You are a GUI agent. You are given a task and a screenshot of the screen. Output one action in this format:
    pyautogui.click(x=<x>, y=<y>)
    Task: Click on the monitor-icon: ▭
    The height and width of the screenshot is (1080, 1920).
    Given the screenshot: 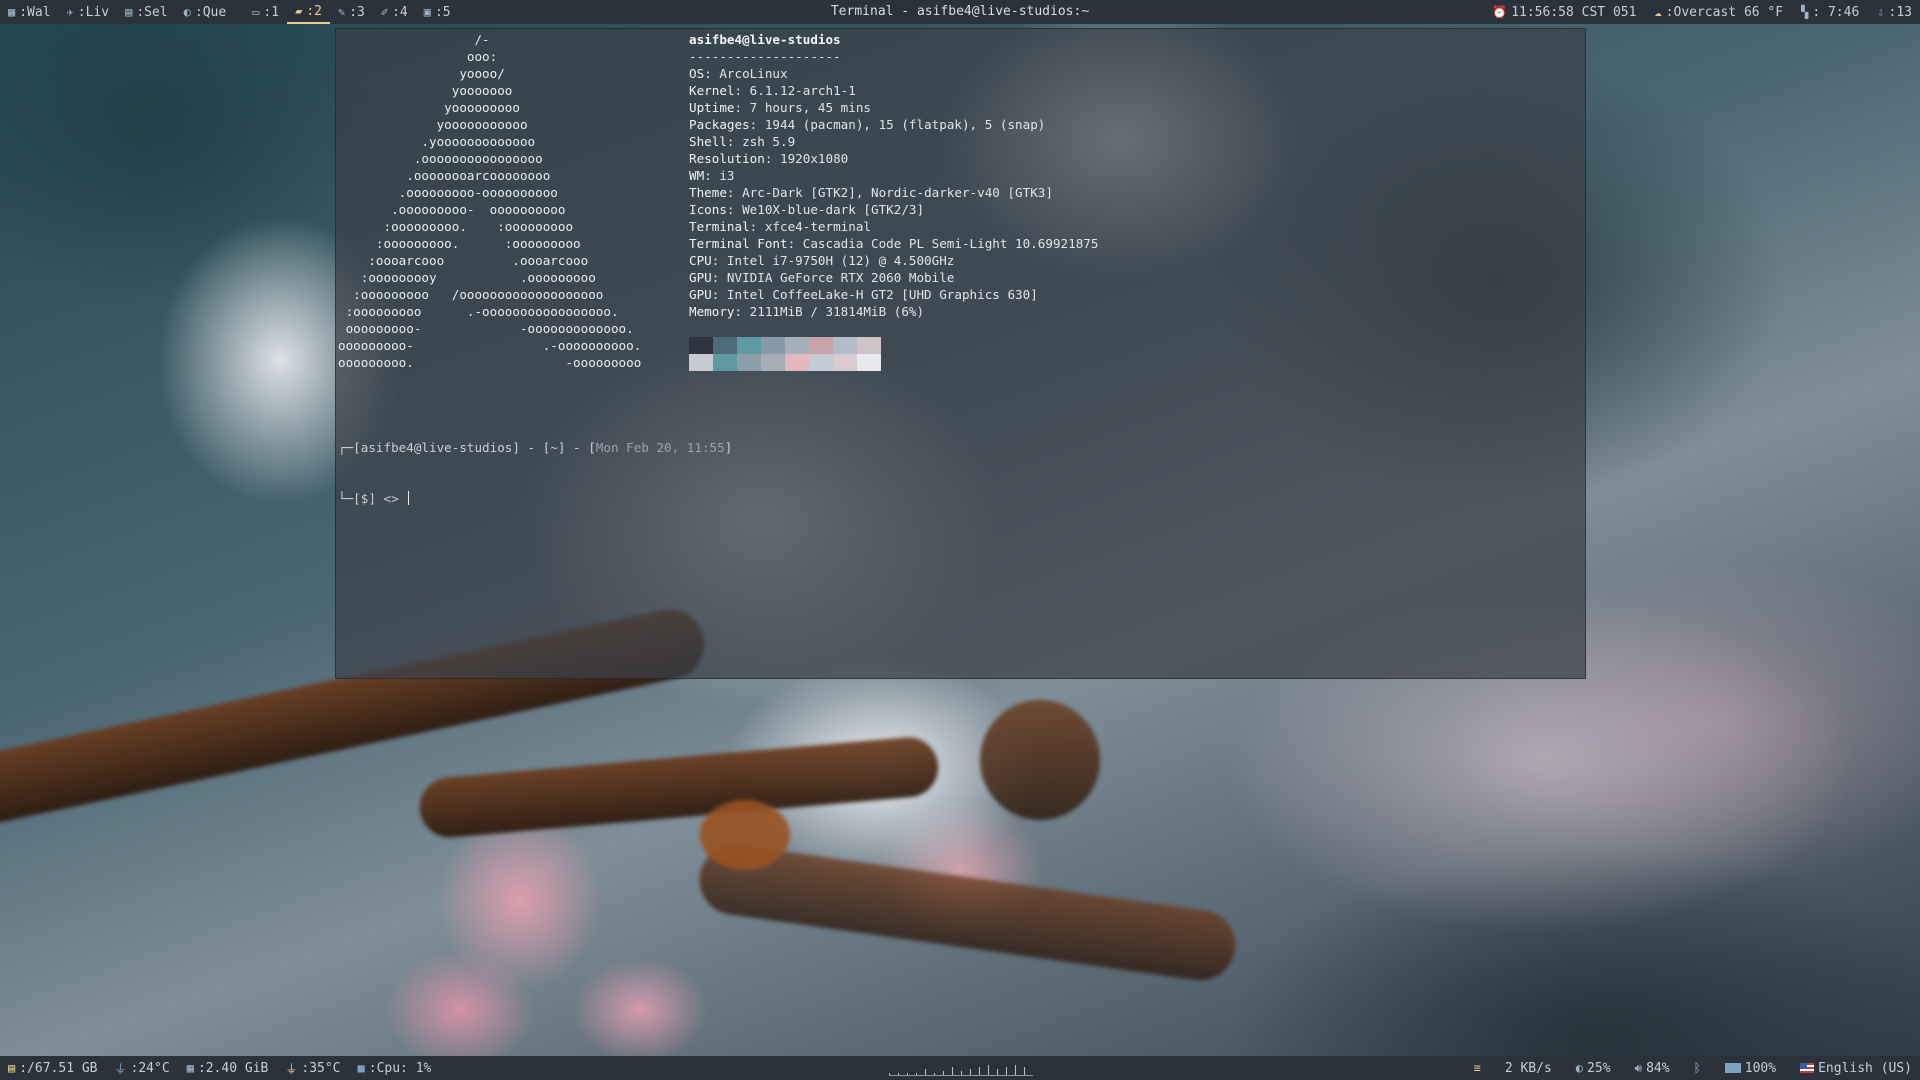 What is the action you would take?
    pyautogui.click(x=256, y=12)
    